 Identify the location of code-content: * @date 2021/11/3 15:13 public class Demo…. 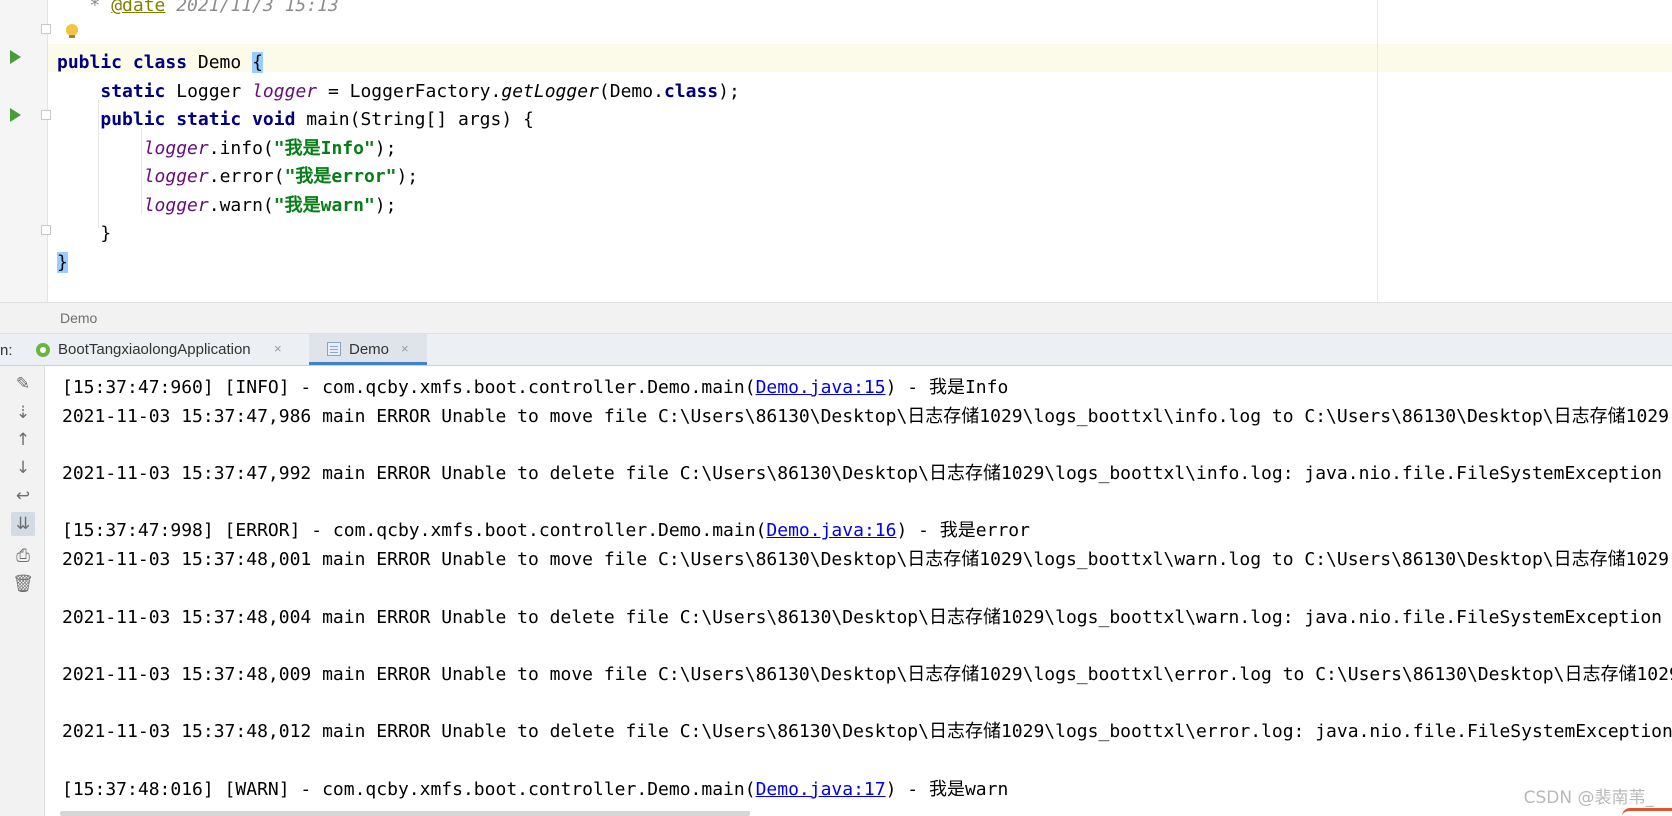
(398, 138).